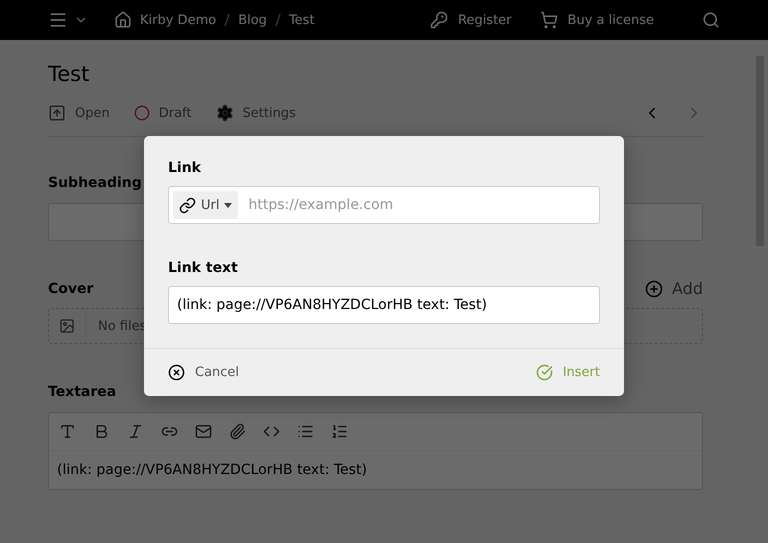  I want to click on open-button: Open, so click(79, 113).